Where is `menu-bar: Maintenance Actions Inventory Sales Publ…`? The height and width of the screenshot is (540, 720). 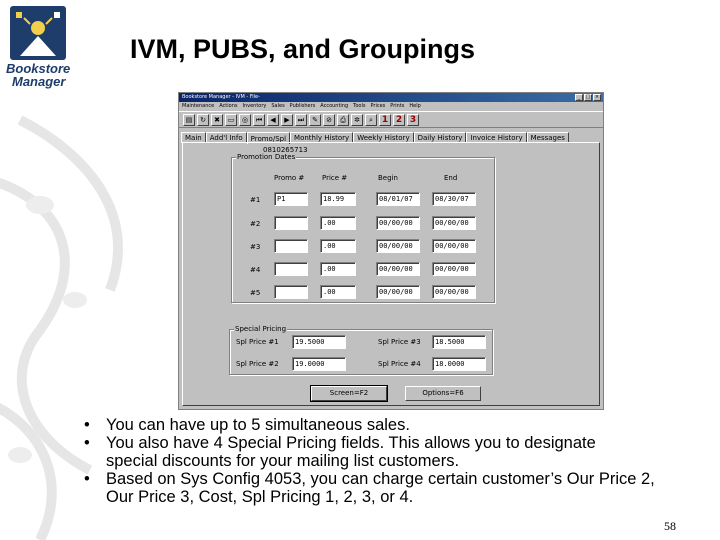
menu-bar: Maintenance Actions Inventory Sales Publ… is located at coordinates (391, 106).